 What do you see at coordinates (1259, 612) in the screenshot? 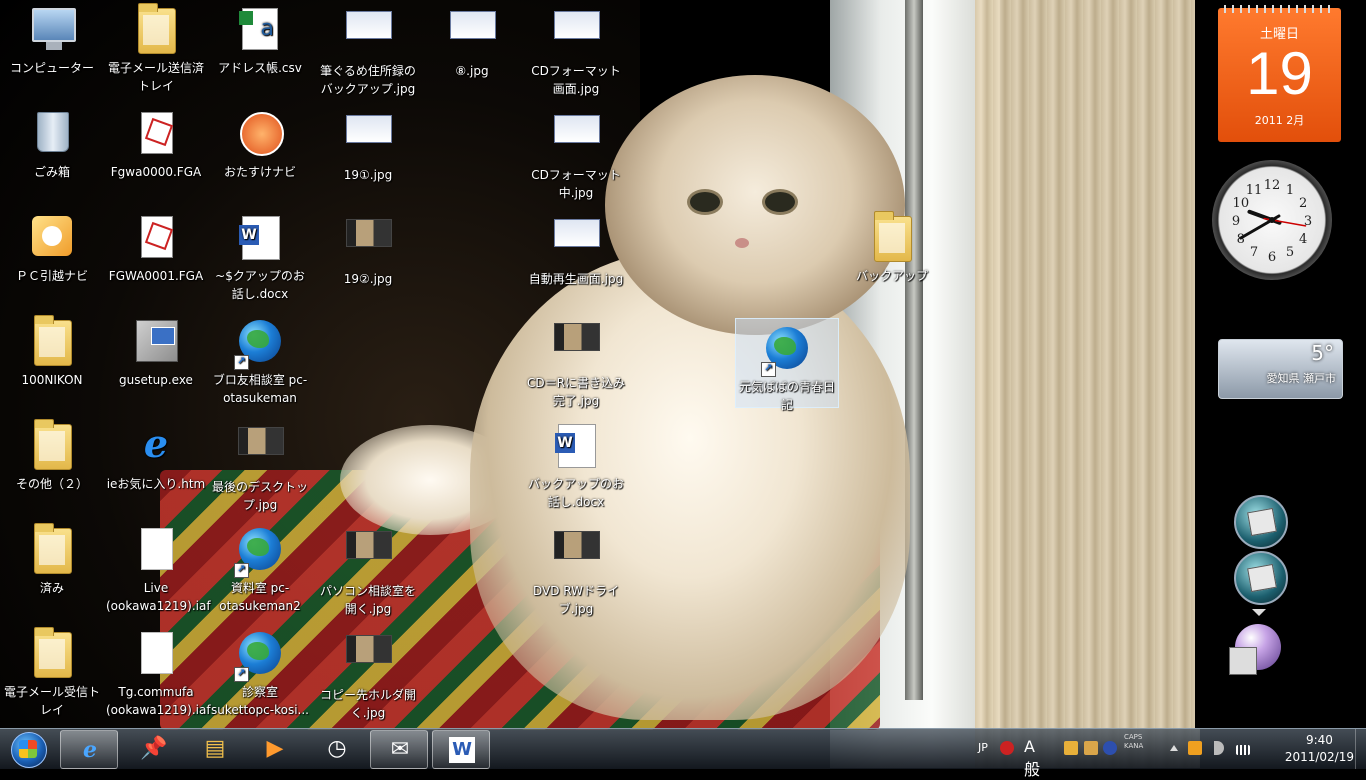
I see `chevron-down-icon` at bounding box center [1259, 612].